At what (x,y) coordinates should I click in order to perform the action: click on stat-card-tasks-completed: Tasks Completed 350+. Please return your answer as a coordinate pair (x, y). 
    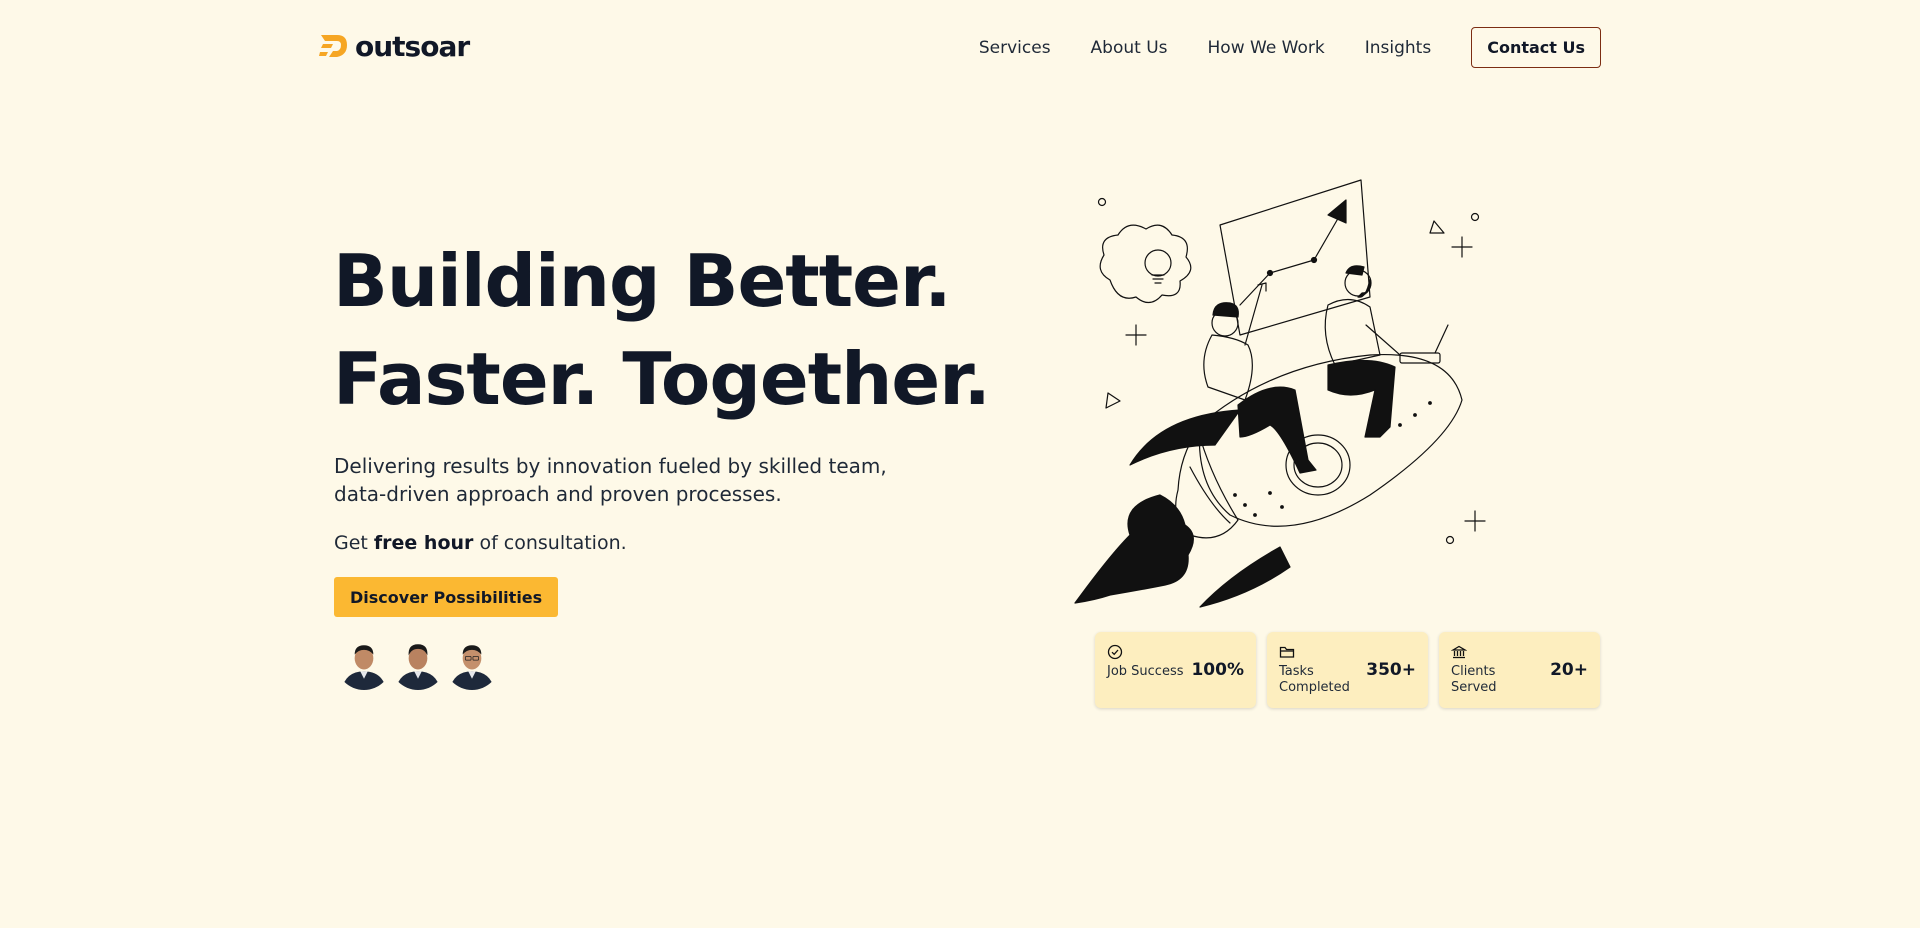
    Looking at the image, I should click on (1347, 670).